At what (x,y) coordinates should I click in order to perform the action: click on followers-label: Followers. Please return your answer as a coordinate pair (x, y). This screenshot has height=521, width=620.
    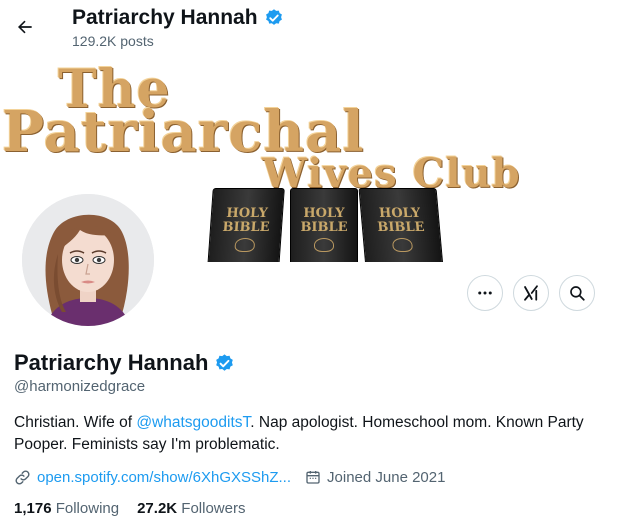
    Looking at the image, I should click on (213, 508).